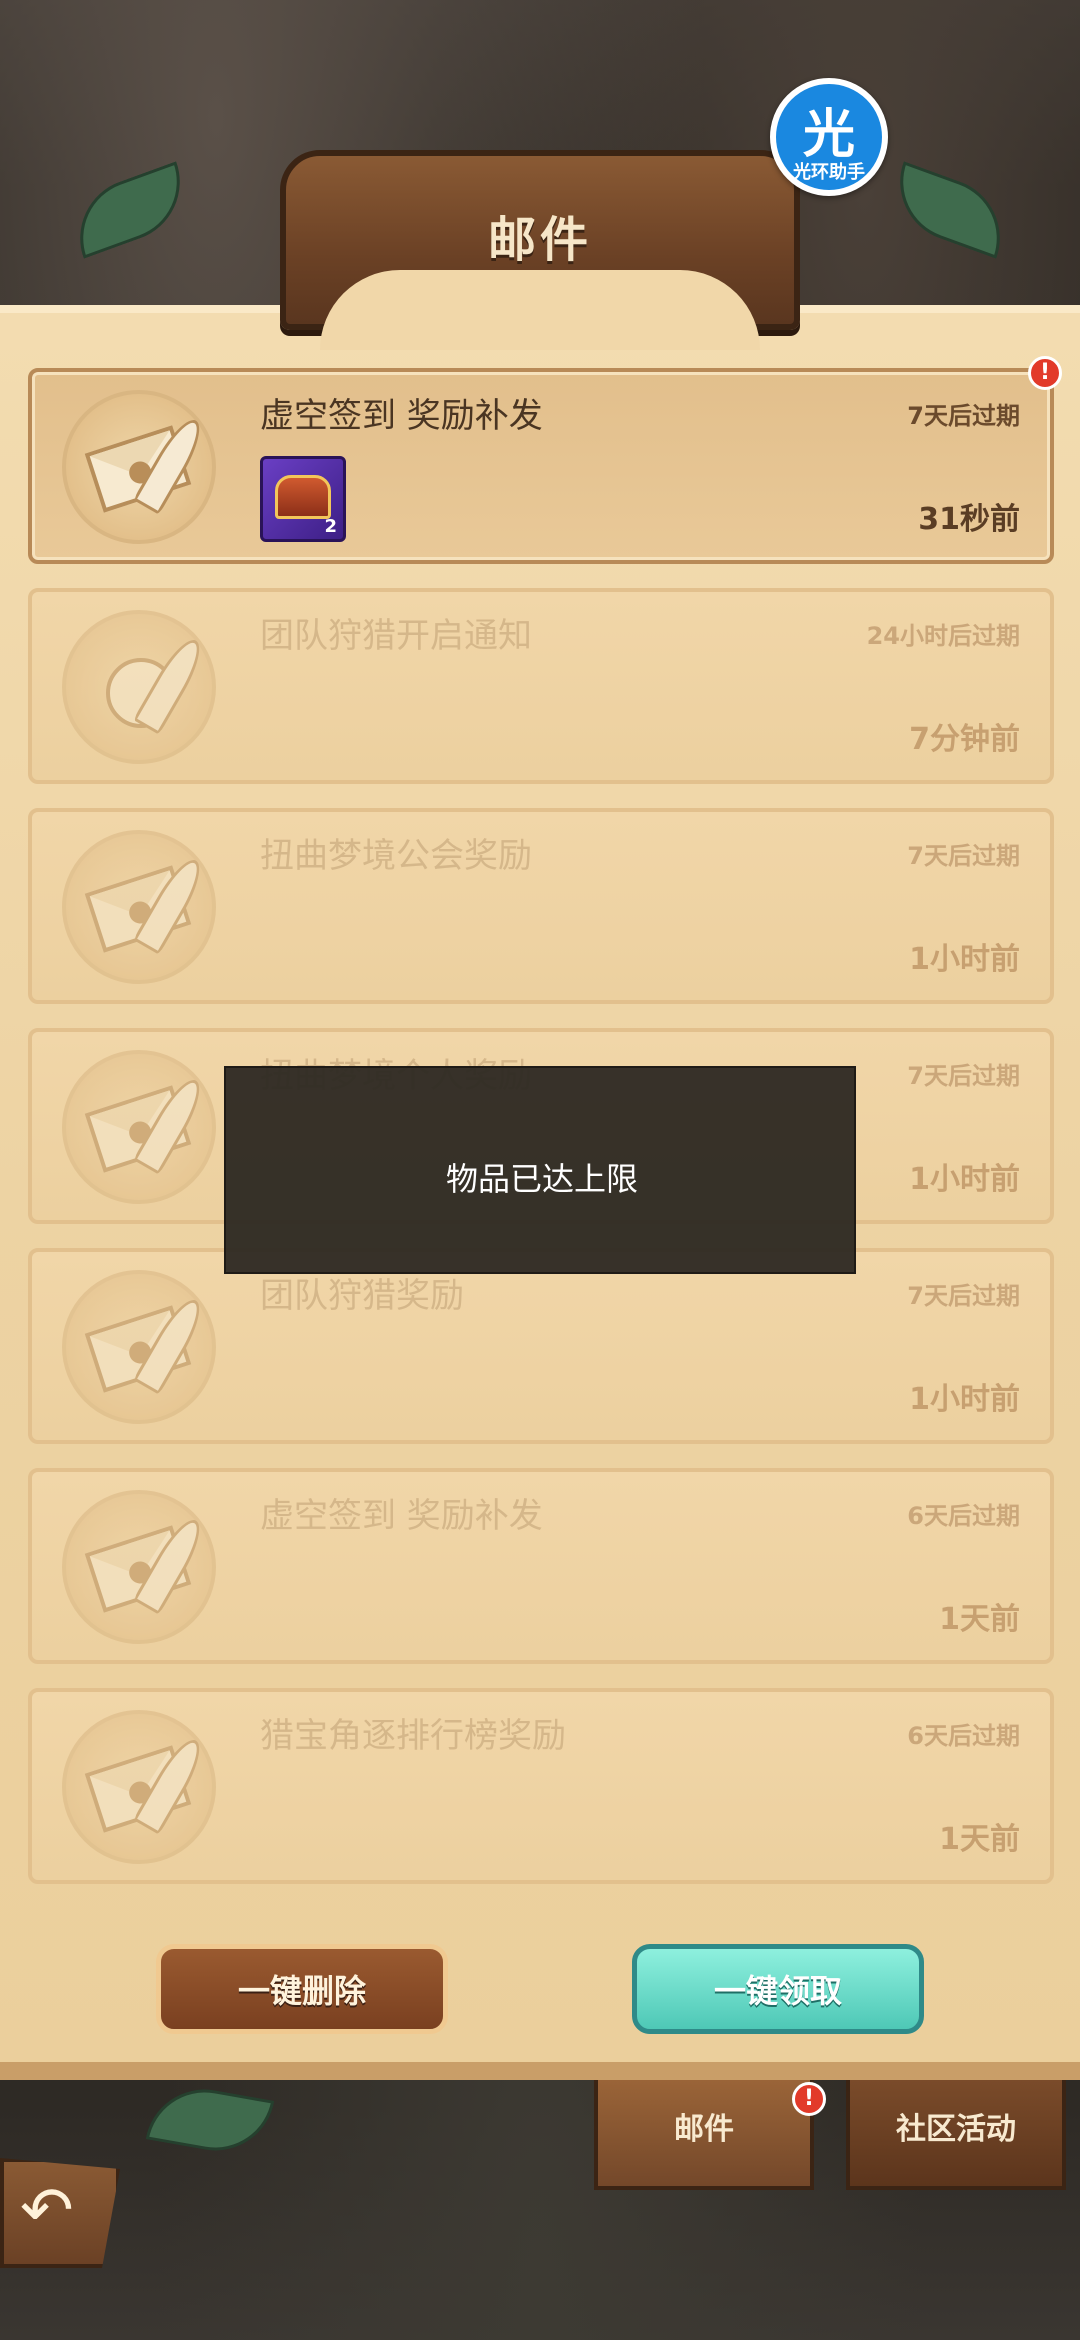 The height and width of the screenshot is (2340, 1080). Describe the element at coordinates (1045, 373) in the screenshot. I see `mail-alert-badge: !` at that location.